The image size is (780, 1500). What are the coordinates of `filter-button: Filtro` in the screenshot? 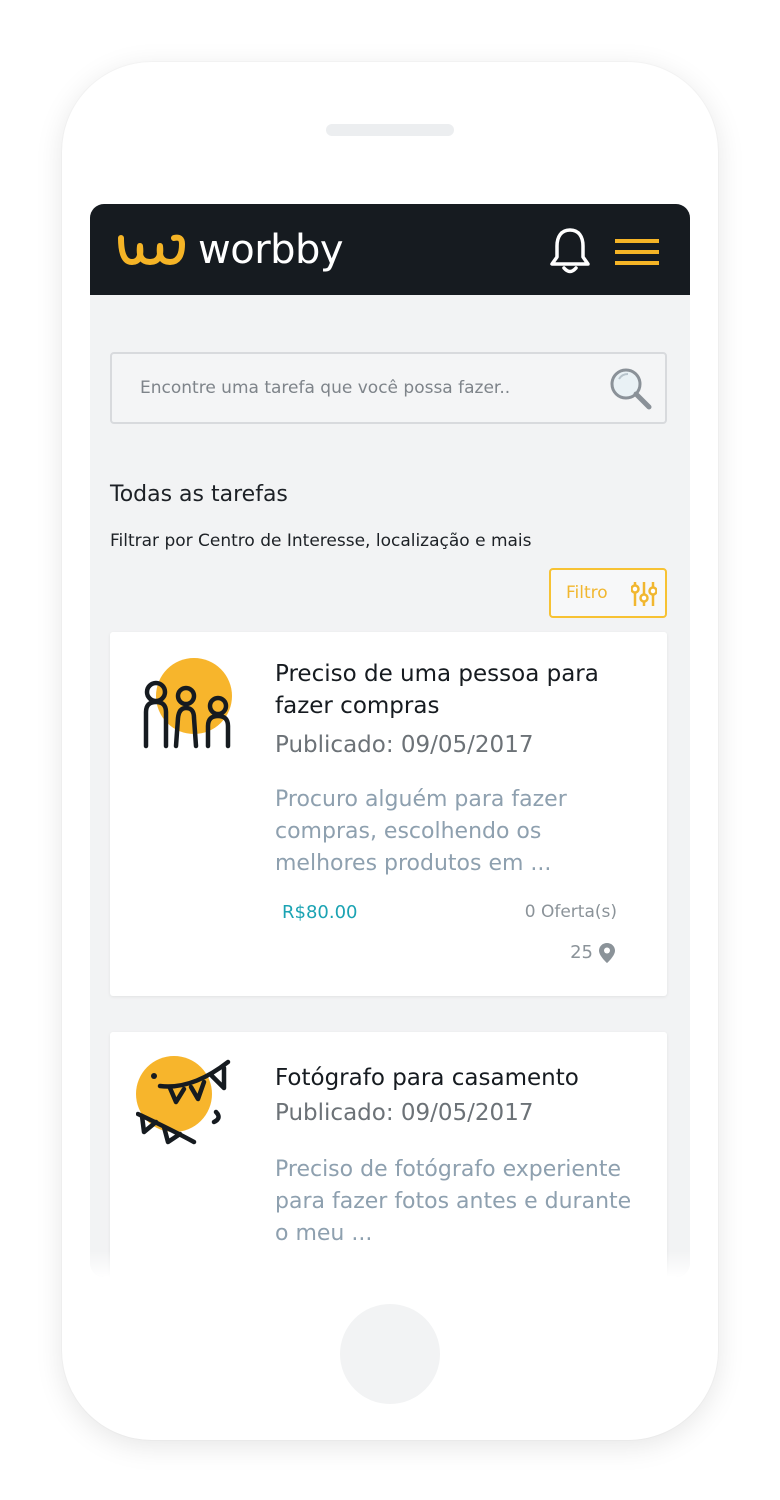 It's located at (608, 593).